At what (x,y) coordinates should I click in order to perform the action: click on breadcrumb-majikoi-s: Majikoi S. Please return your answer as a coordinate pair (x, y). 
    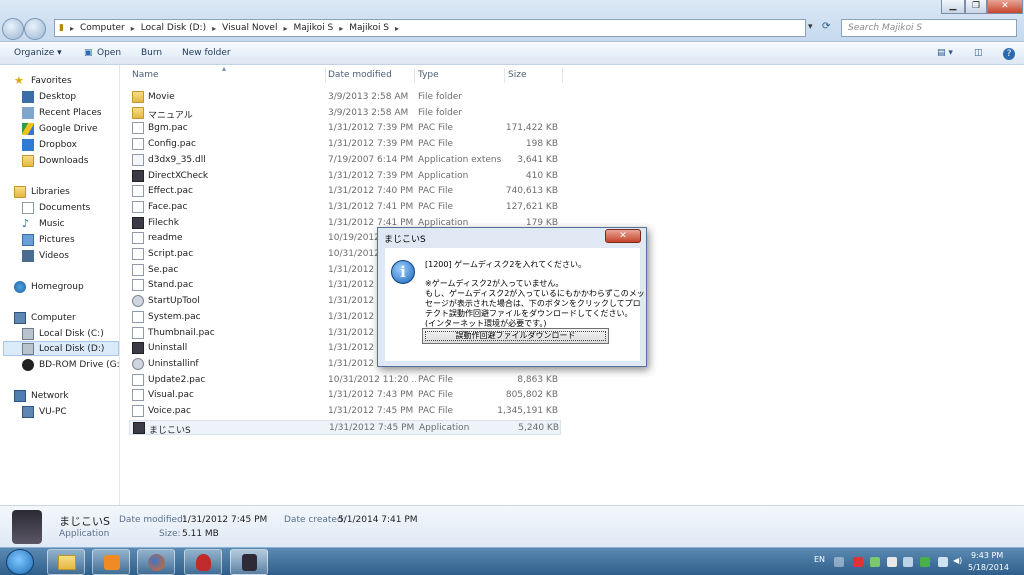
    Looking at the image, I should click on (369, 28).